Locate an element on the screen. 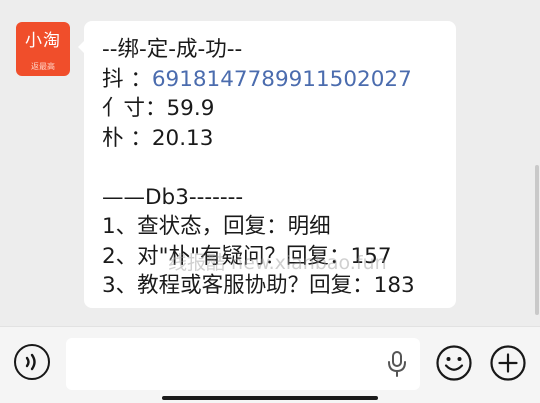 This screenshot has height=403, width=540. message-line-rebate: 朴 ：20.13 is located at coordinates (158, 138).